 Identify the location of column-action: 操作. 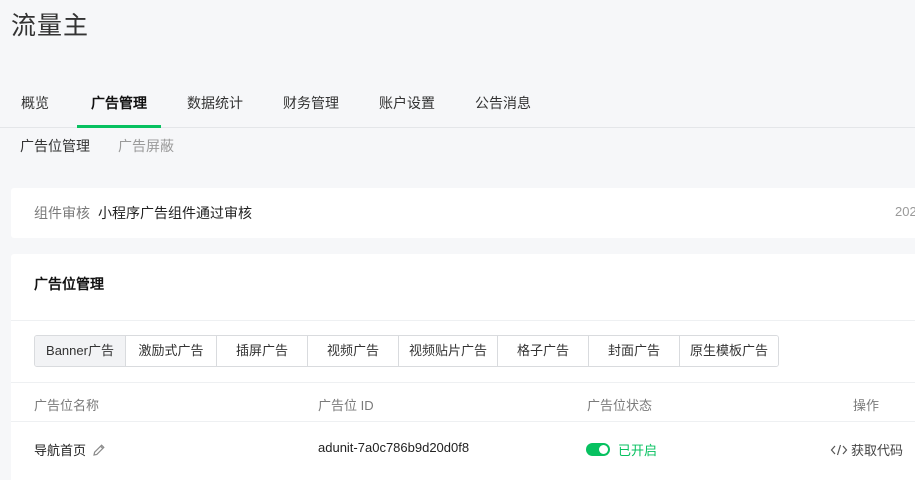
(866, 405).